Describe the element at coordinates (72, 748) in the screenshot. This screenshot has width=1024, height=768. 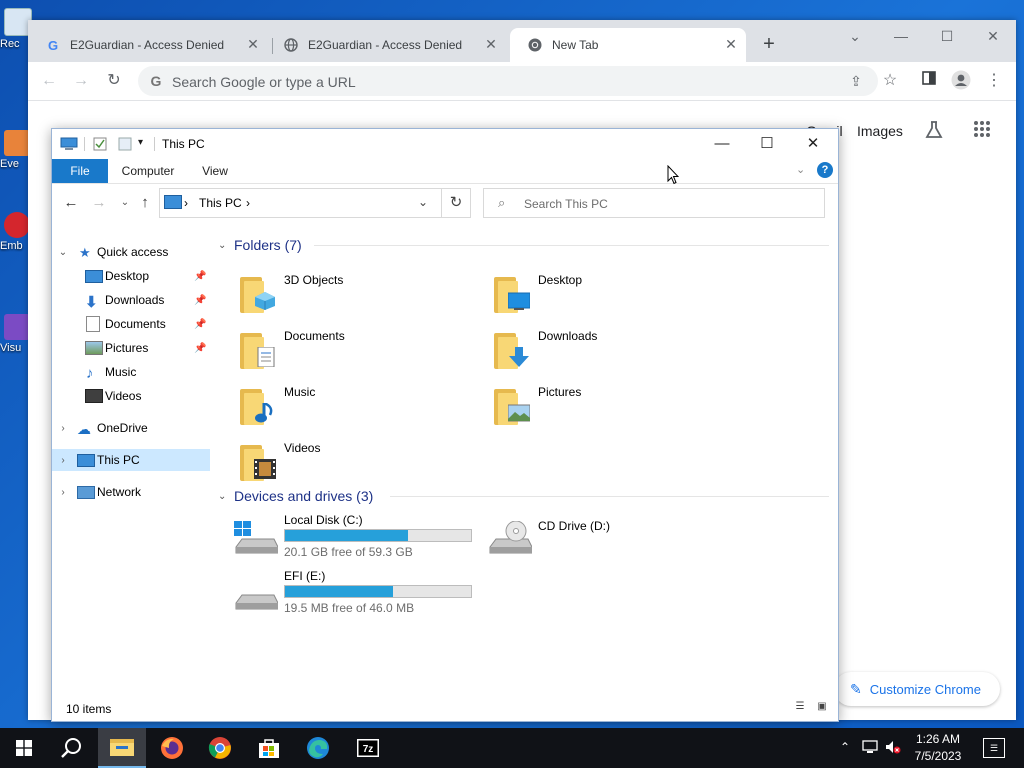
I see `taskbar-search-button` at that location.